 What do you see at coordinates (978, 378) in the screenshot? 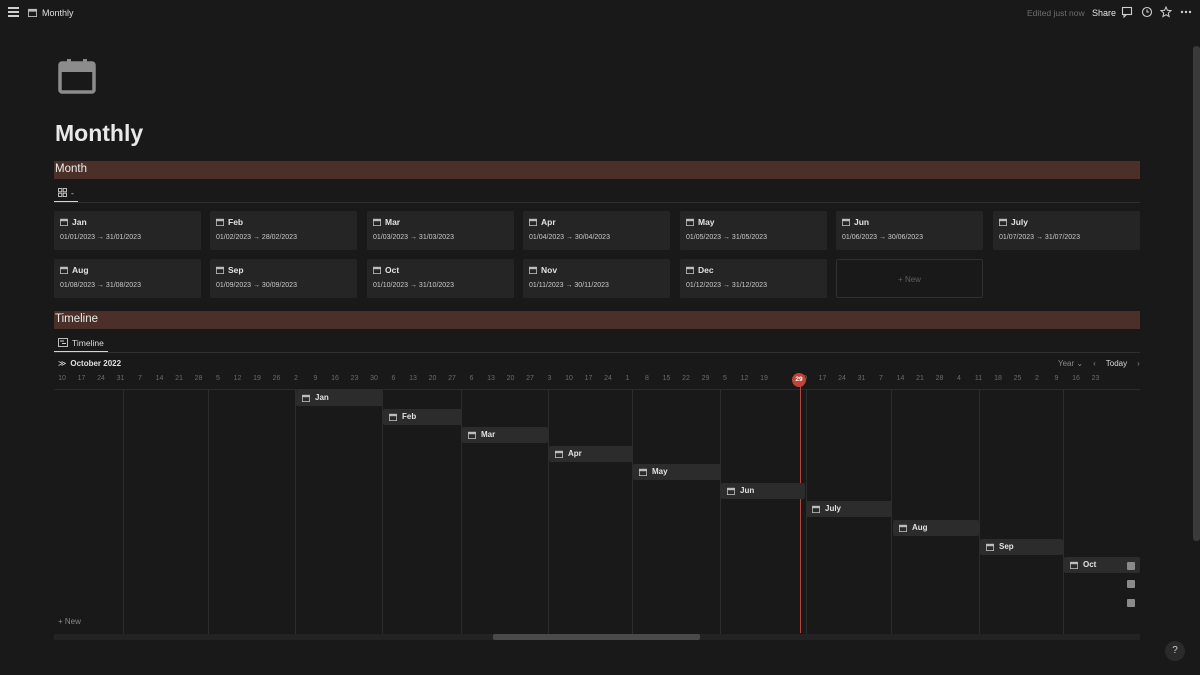
I see `day-tick: 11` at bounding box center [978, 378].